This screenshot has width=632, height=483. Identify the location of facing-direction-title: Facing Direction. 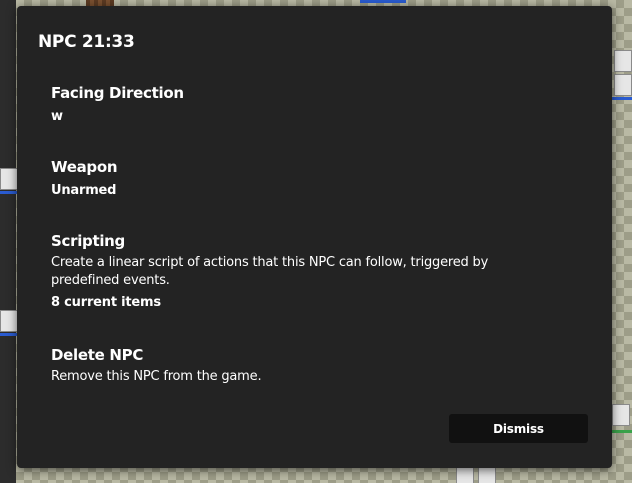
(117, 93).